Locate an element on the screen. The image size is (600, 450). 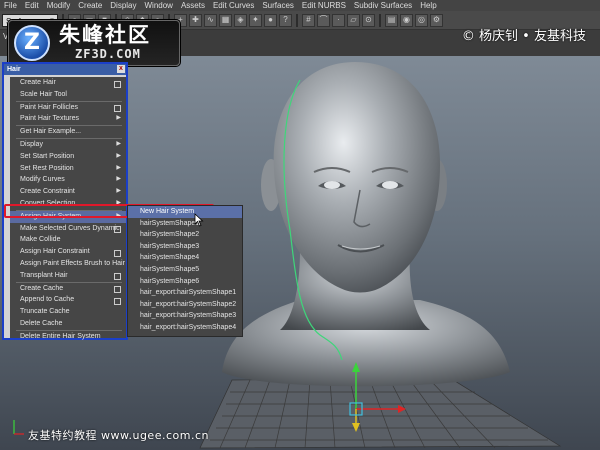
logo-english: ZF3D.COM is located at coordinates (108, 54).